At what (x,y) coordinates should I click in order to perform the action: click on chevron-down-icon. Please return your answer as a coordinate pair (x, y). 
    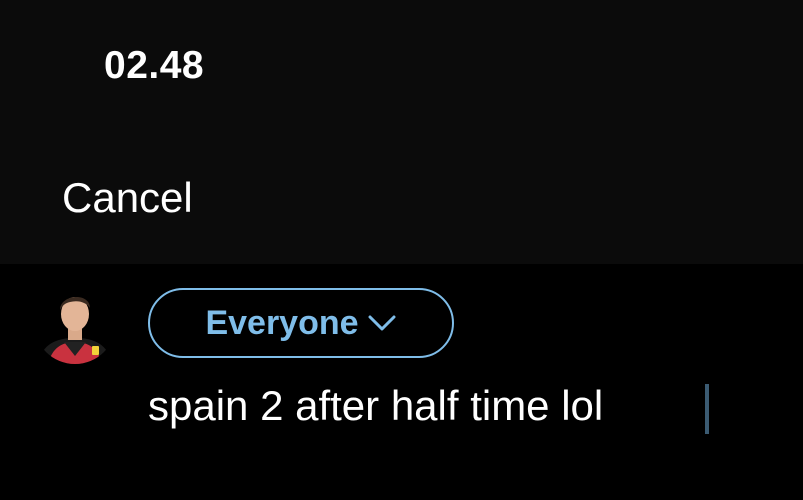
    Looking at the image, I should click on (382, 323).